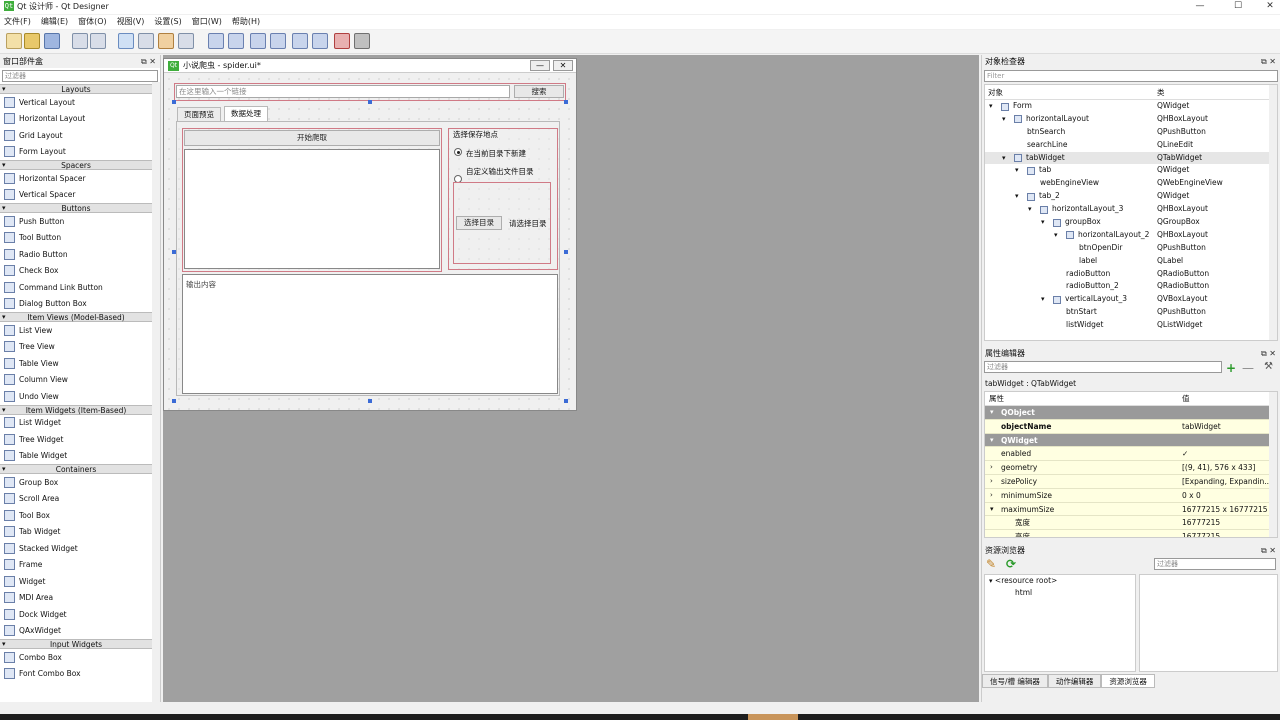 This screenshot has width=1280, height=720. What do you see at coordinates (76, 178) in the screenshot?
I see `widget-item: Horizontal Spacer` at bounding box center [76, 178].